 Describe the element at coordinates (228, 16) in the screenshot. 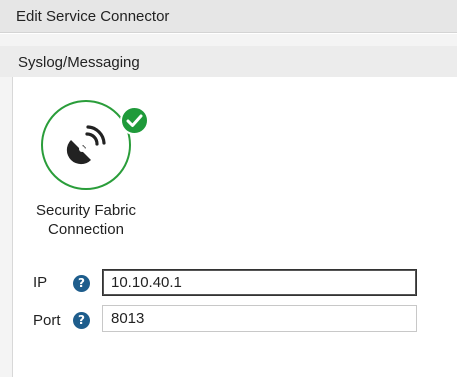

I see `dialog-title: Edit Service Connector` at that location.